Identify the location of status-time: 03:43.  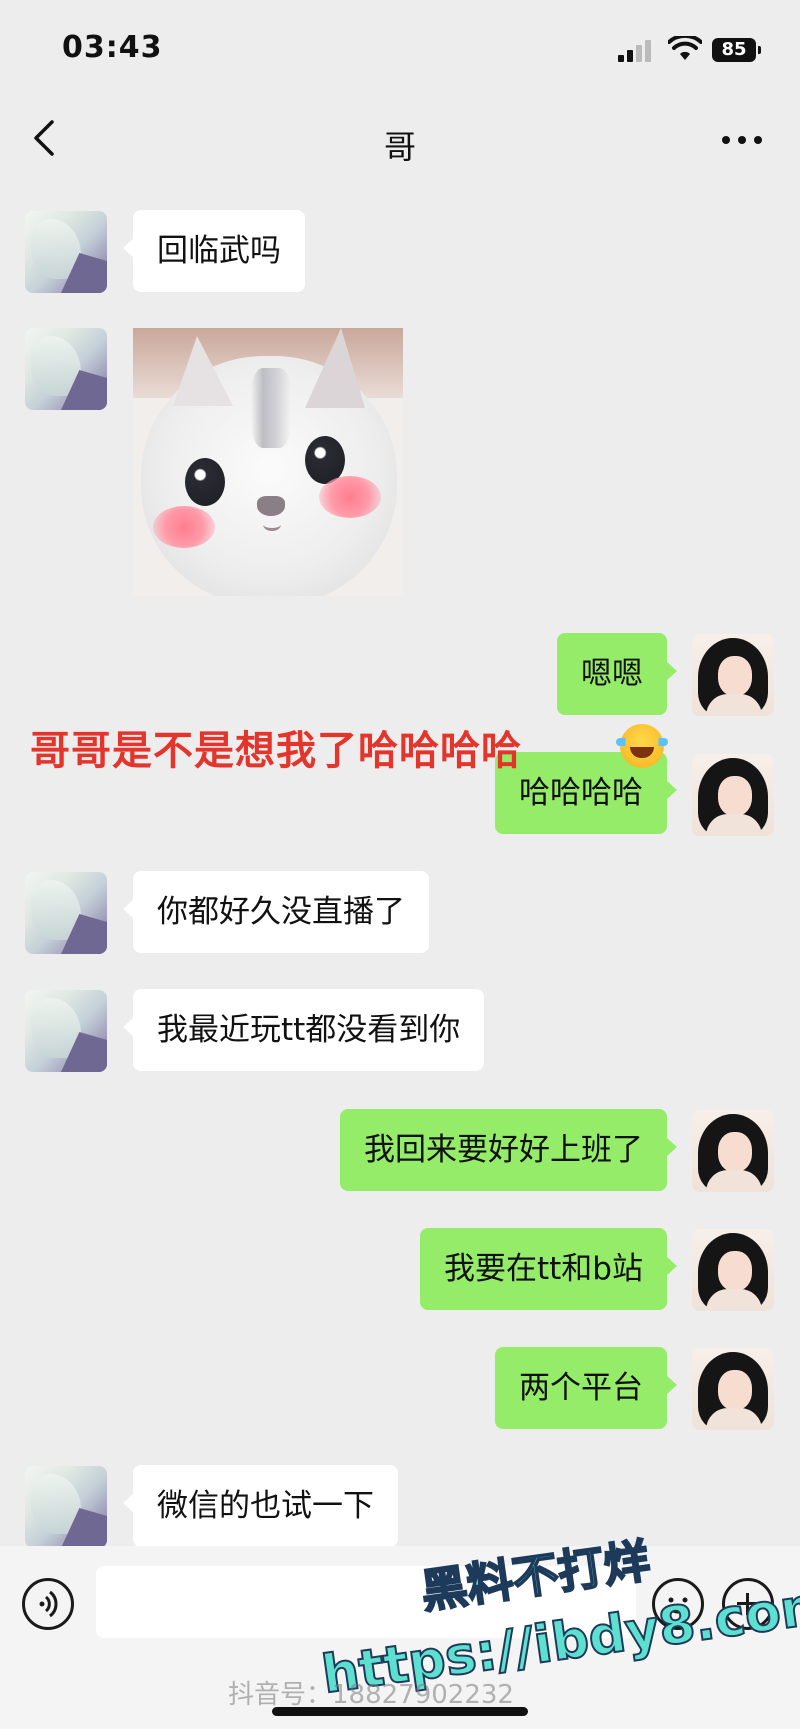
(112, 47).